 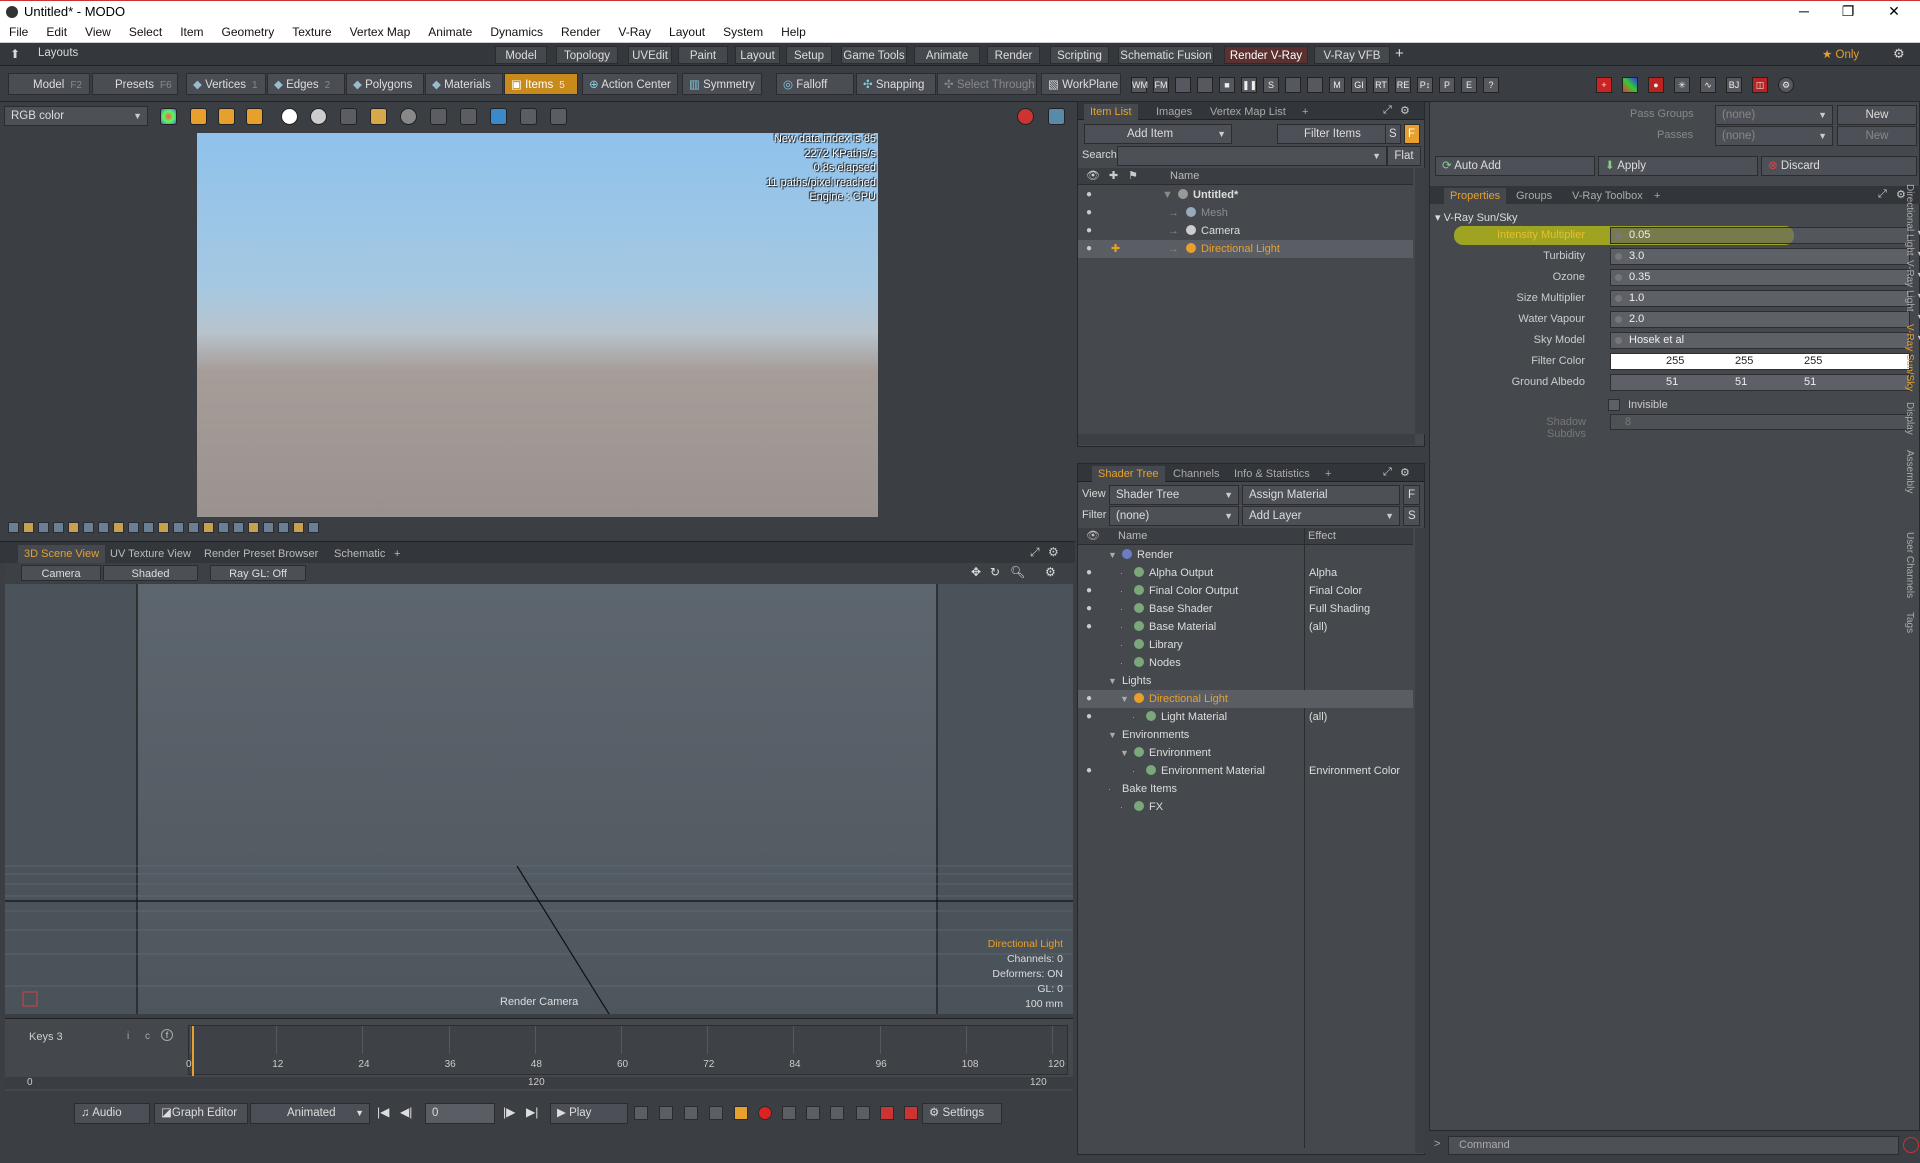 What do you see at coordinates (1139, 85) in the screenshot?
I see `render-tool-icon-0: WM` at bounding box center [1139, 85].